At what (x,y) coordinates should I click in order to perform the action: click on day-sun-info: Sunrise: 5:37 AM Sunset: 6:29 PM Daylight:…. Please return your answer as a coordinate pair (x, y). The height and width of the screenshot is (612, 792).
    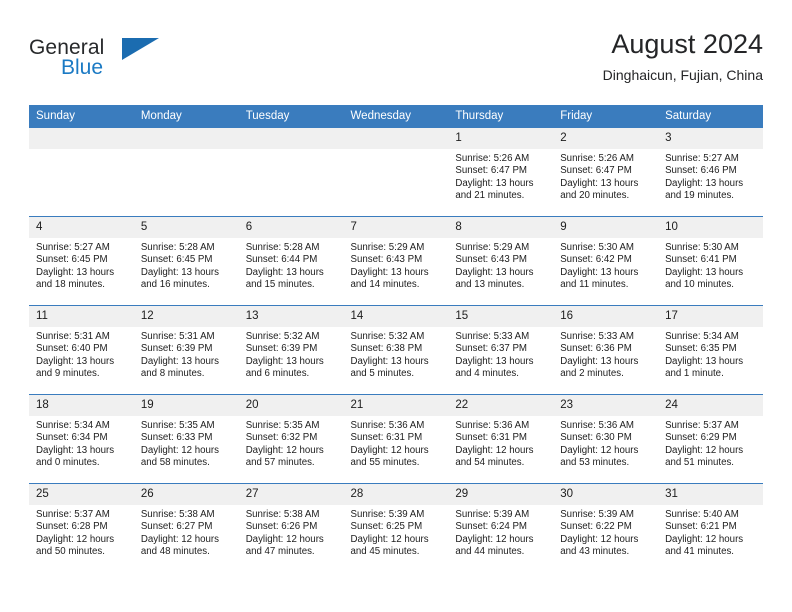
    Looking at the image, I should click on (710, 443).